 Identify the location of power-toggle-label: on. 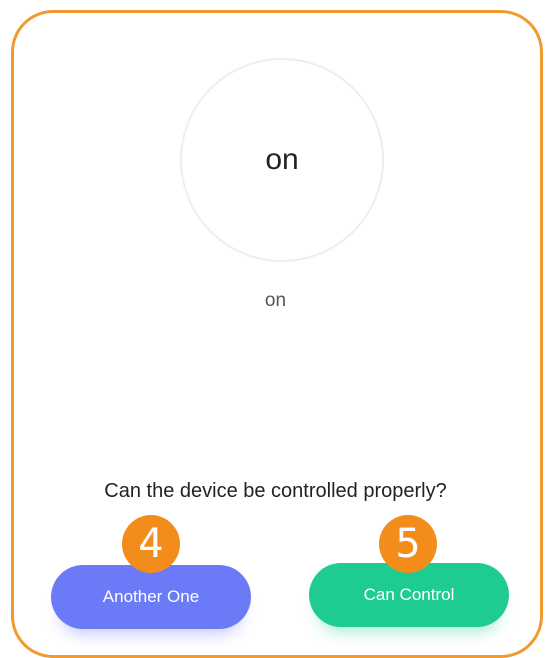
(282, 159).